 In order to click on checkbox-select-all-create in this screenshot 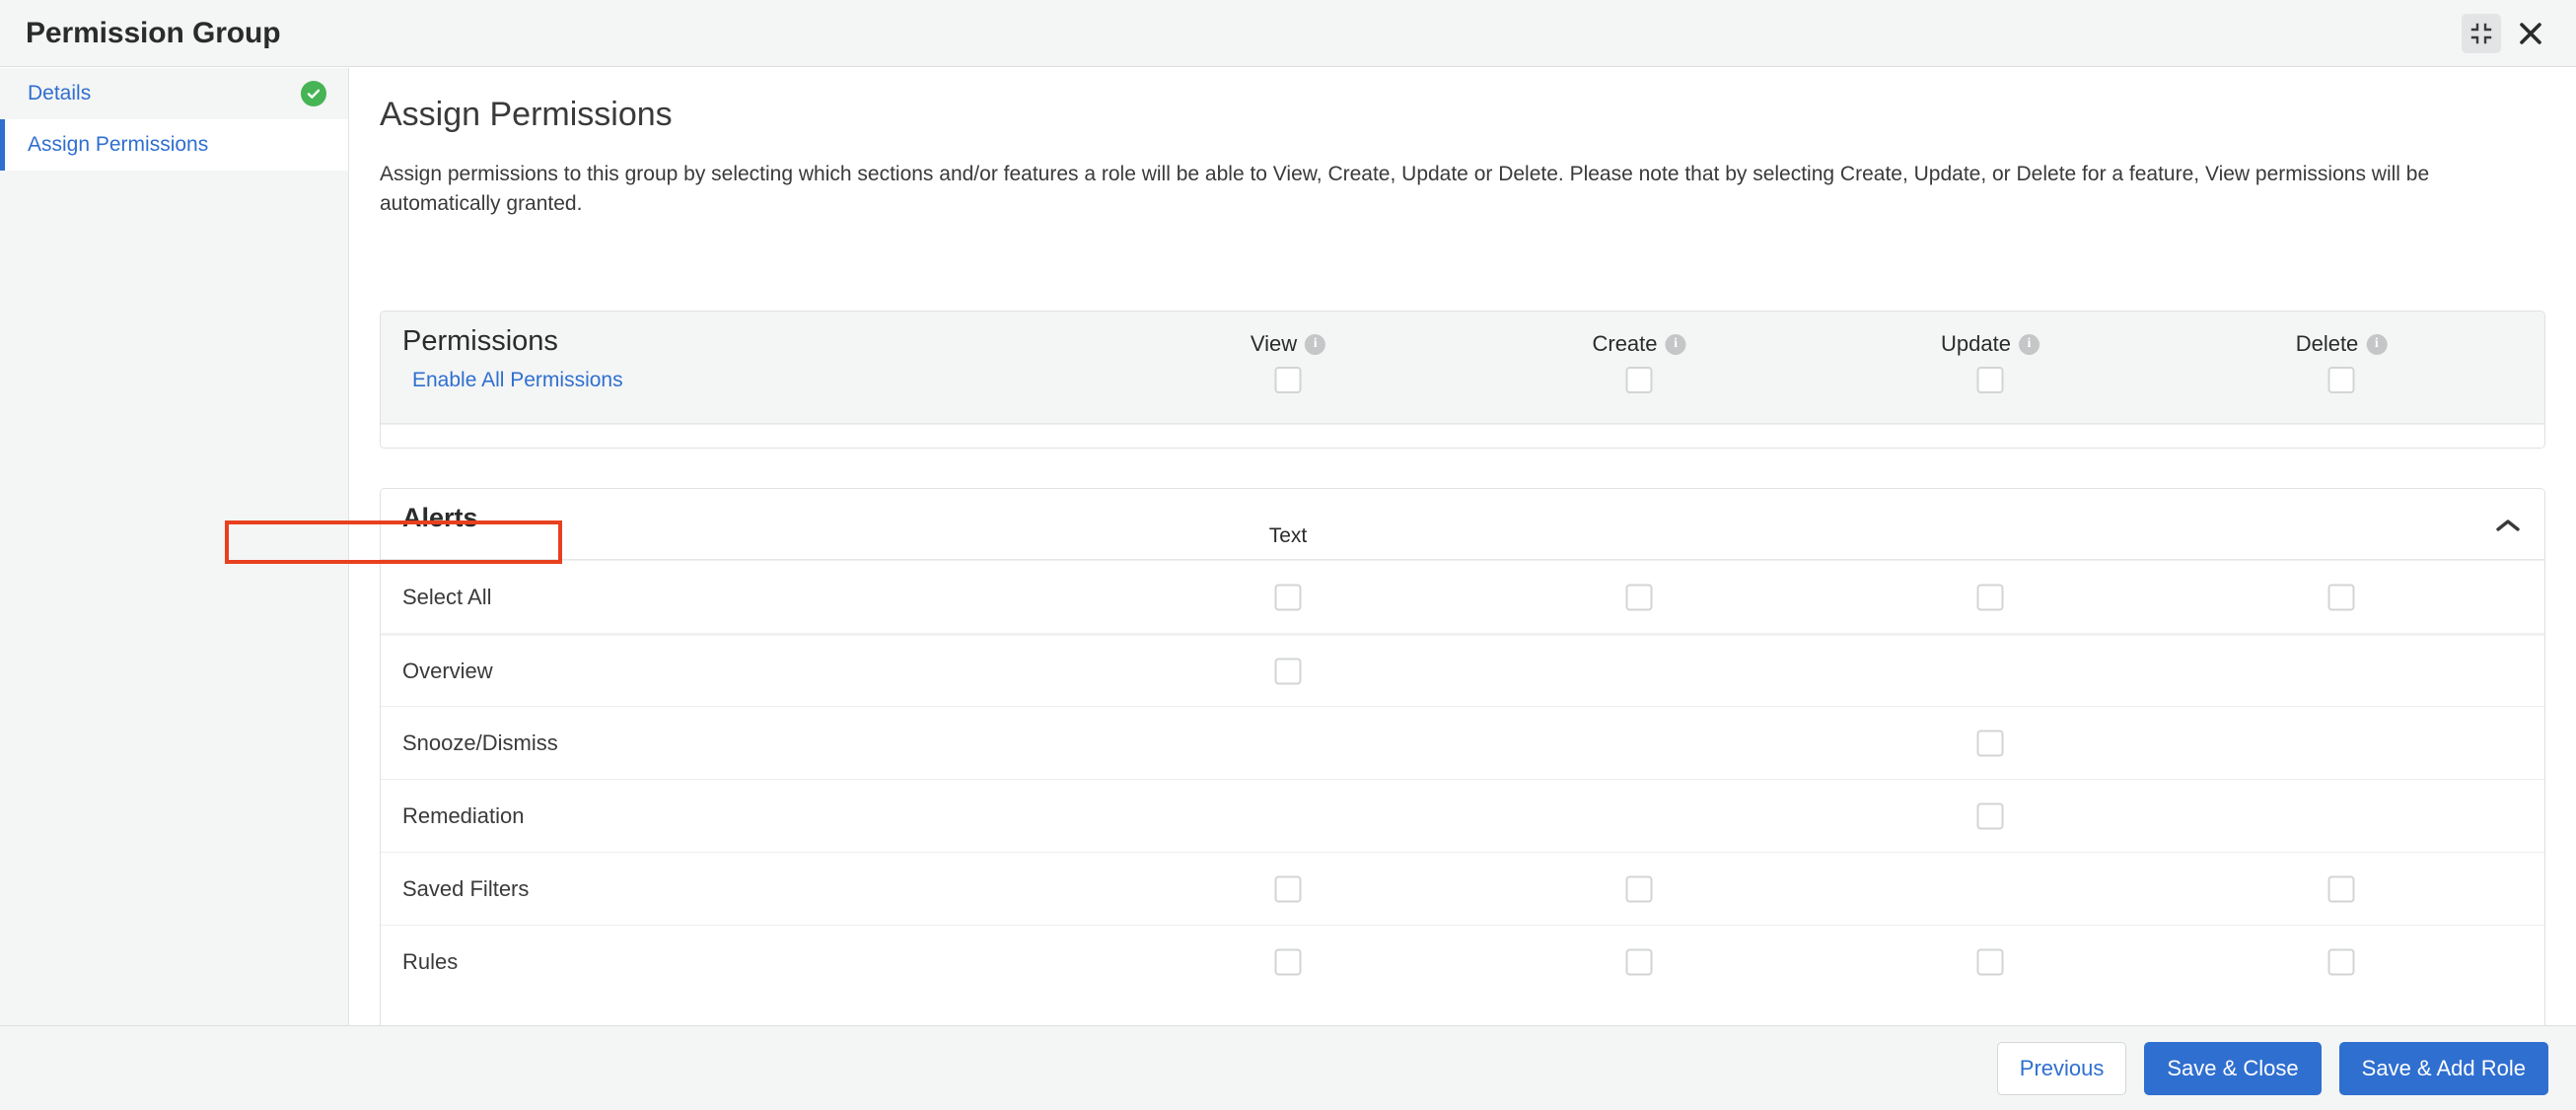, I will do `click(1639, 597)`.